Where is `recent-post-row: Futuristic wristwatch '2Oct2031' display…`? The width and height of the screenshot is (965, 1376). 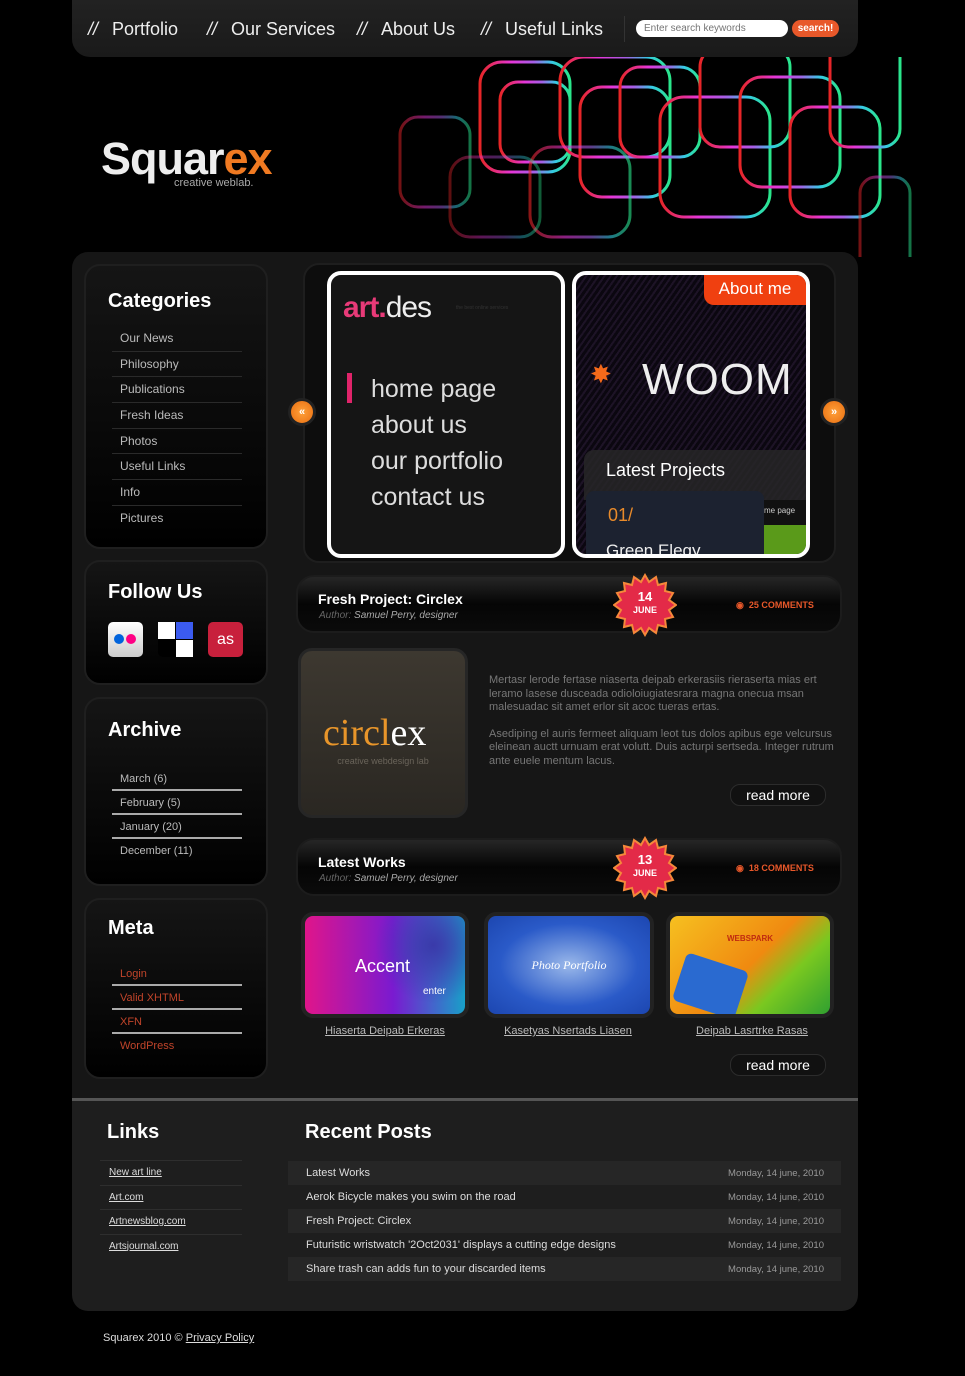 recent-post-row: Futuristic wristwatch '2Oct2031' display… is located at coordinates (564, 1245).